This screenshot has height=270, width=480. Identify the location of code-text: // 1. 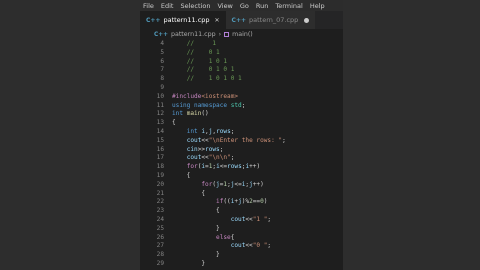
(194, 44).